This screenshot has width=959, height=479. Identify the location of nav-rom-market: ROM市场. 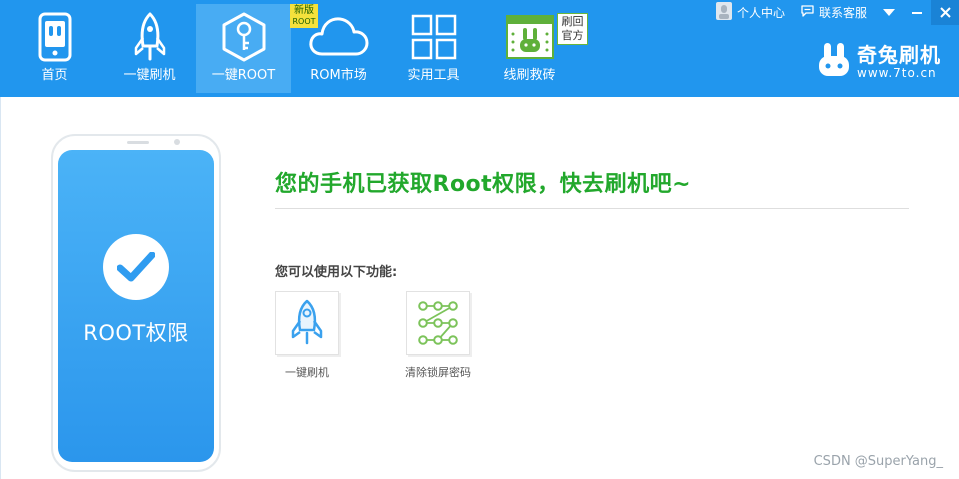
(338, 48).